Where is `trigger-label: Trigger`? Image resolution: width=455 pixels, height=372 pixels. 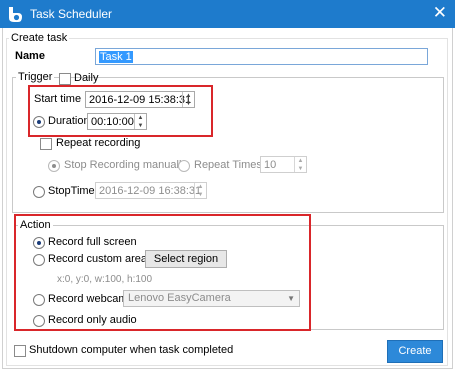 trigger-label: Trigger is located at coordinates (35, 77).